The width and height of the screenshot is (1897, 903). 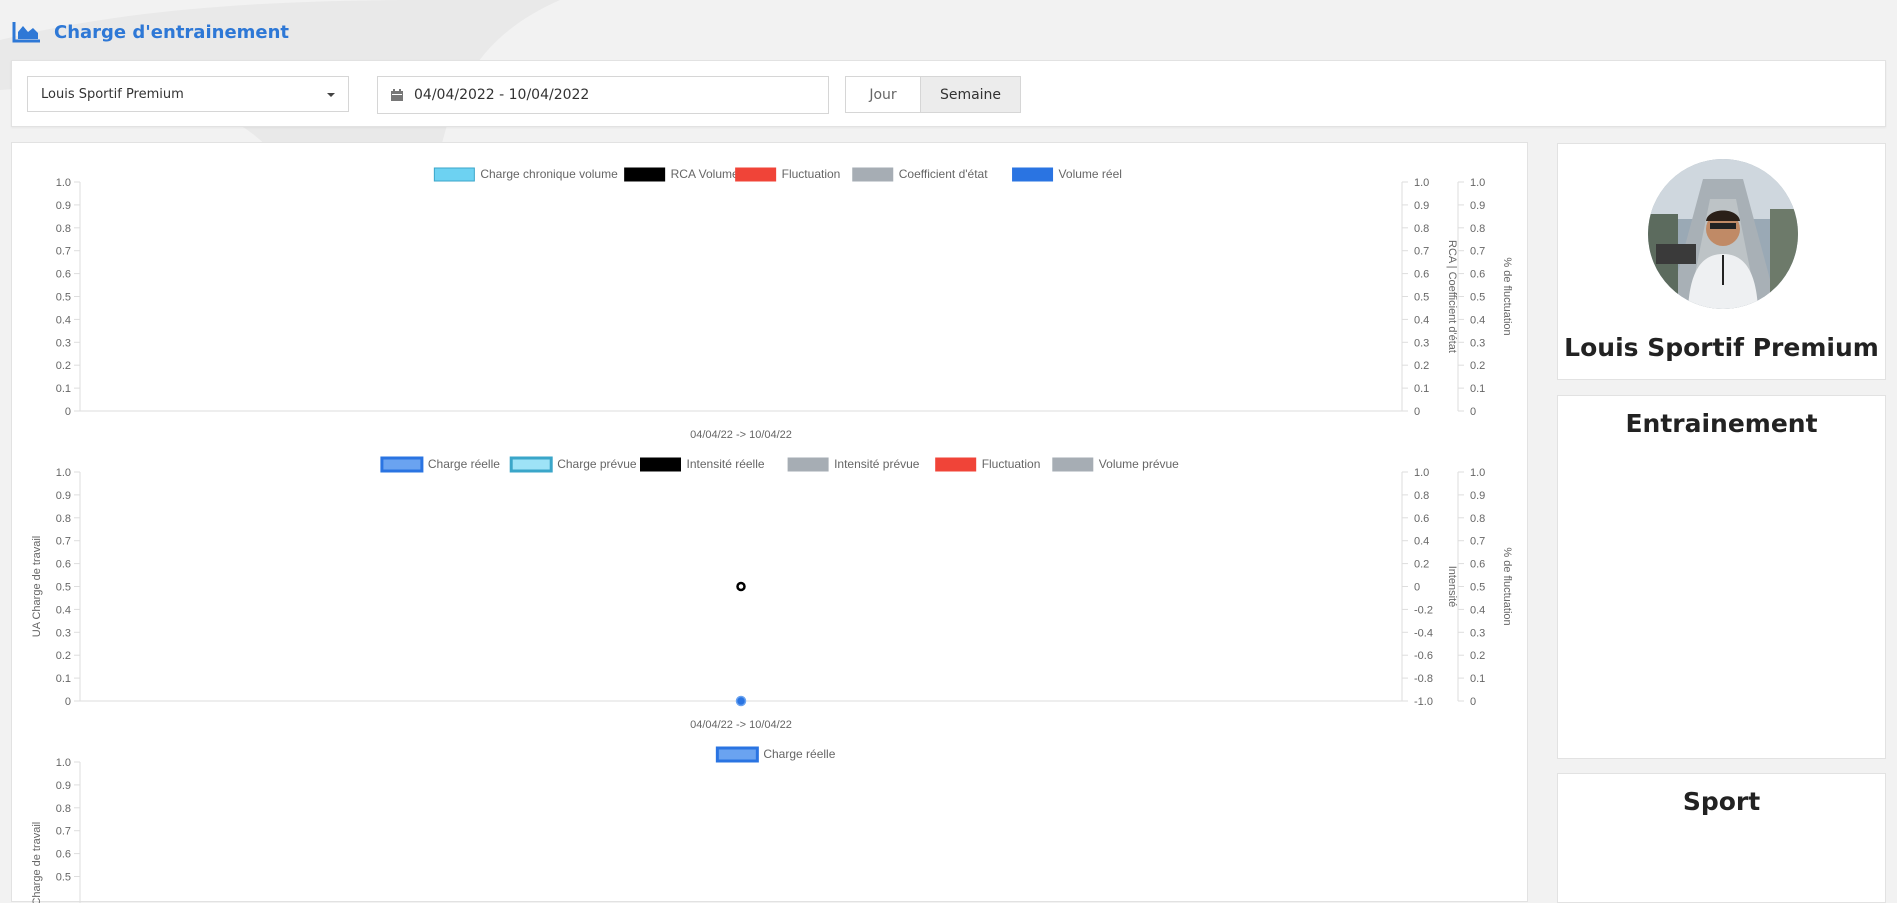 What do you see at coordinates (705, 174) in the screenshot?
I see `legend-label-2: RCA Volume` at bounding box center [705, 174].